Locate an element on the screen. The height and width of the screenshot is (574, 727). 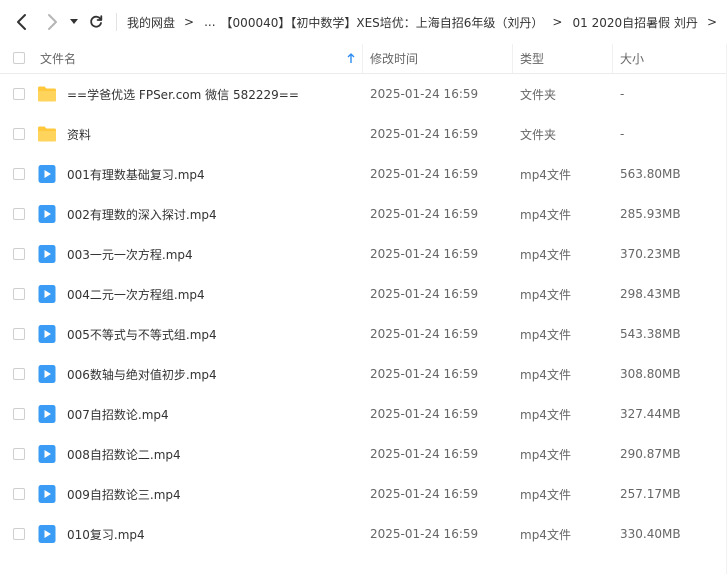
file-size: 563.80MB is located at coordinates (650, 174).